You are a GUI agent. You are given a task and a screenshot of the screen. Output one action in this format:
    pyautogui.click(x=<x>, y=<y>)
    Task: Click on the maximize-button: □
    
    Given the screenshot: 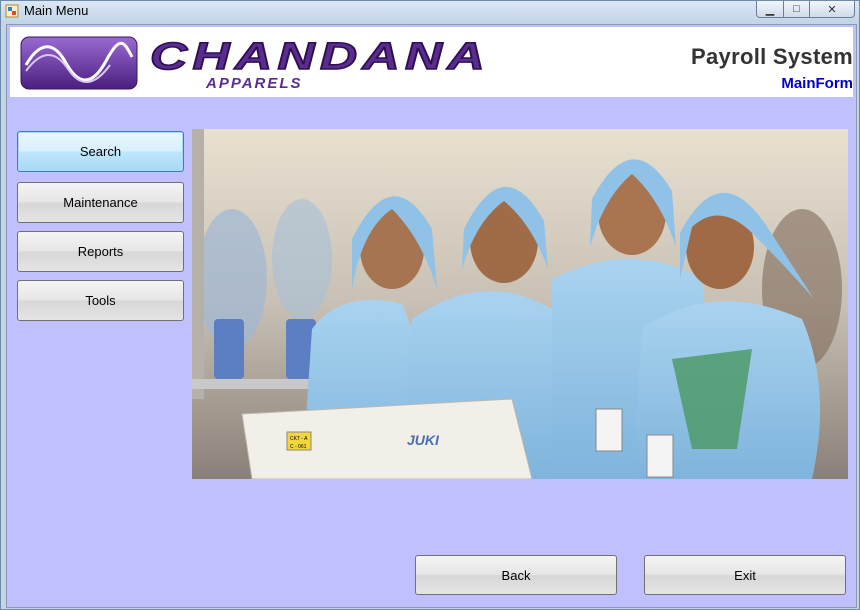 What is the action you would take?
    pyautogui.click(x=797, y=9)
    